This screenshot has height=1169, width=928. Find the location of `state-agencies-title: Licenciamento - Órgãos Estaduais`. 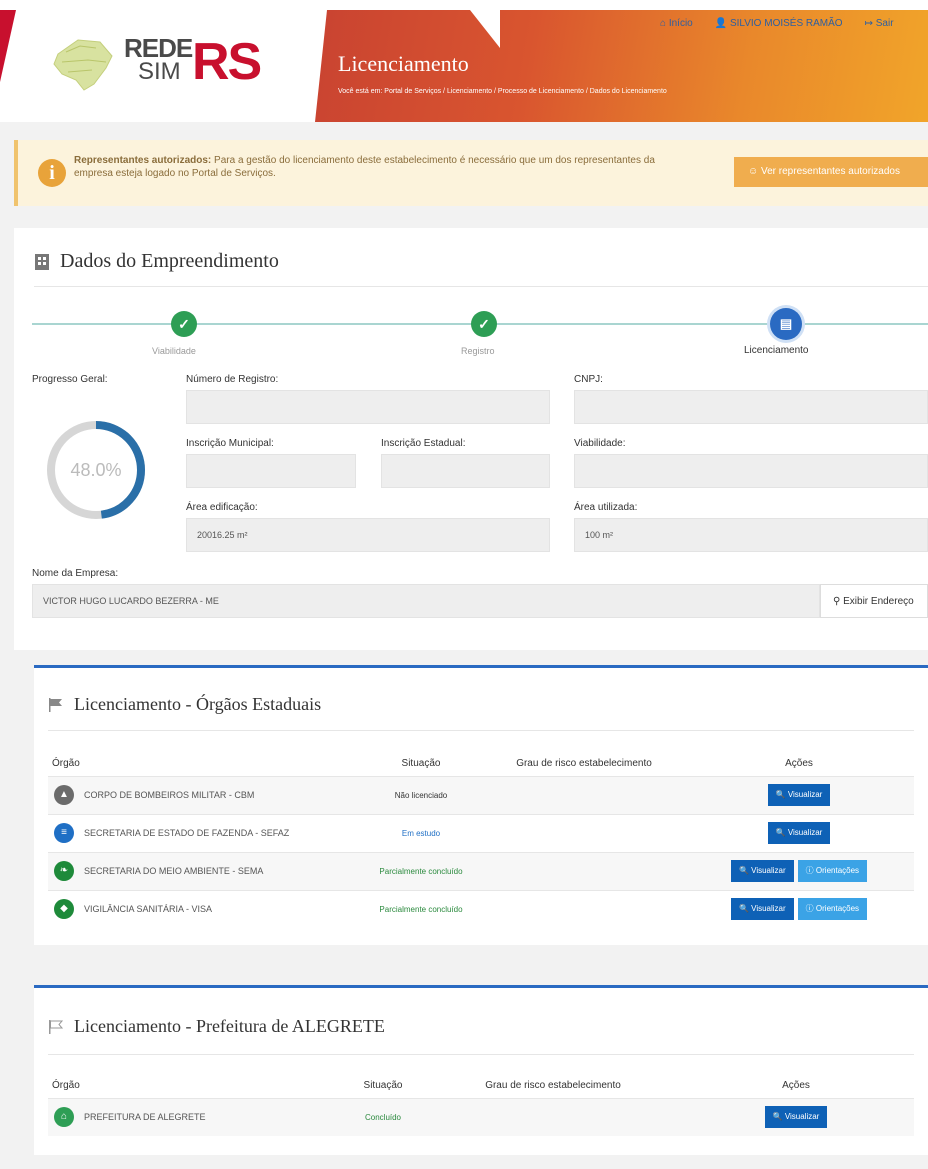

state-agencies-title: Licenciamento - Órgãos Estaduais is located at coordinates (184, 704).